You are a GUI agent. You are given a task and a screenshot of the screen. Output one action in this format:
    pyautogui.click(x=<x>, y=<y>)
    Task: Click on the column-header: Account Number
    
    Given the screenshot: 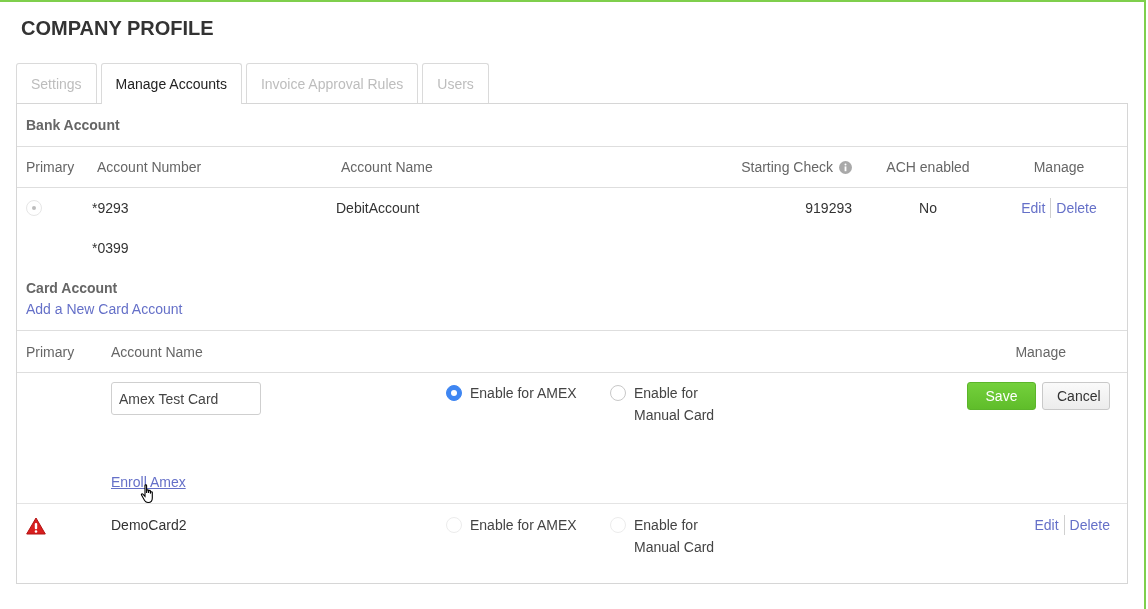 What is the action you would take?
    pyautogui.click(x=149, y=167)
    